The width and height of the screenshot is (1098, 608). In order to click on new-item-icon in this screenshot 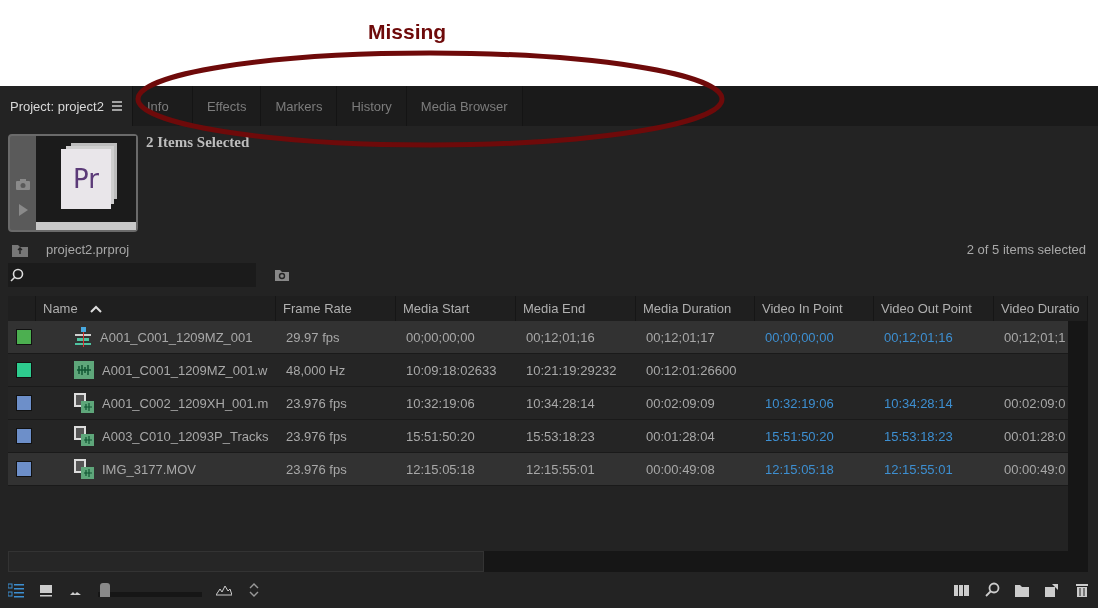, I will do `click(1052, 590)`.